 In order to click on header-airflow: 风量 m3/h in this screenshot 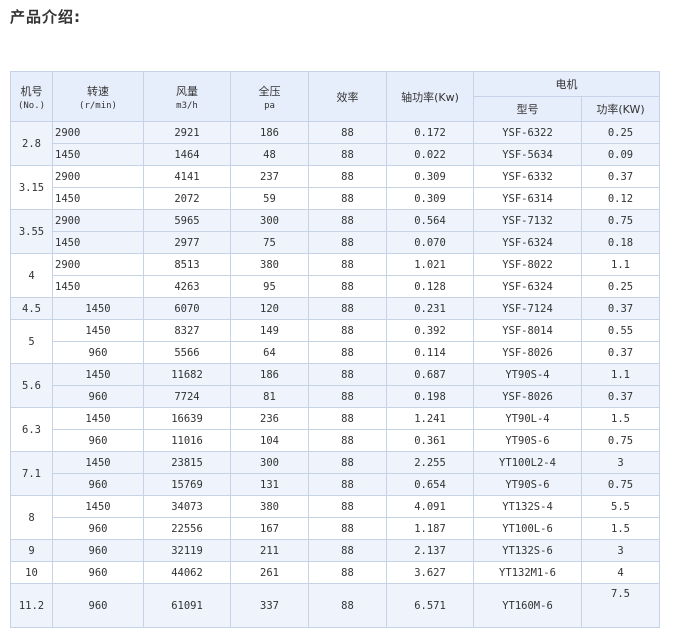, I will do `click(187, 96)`.